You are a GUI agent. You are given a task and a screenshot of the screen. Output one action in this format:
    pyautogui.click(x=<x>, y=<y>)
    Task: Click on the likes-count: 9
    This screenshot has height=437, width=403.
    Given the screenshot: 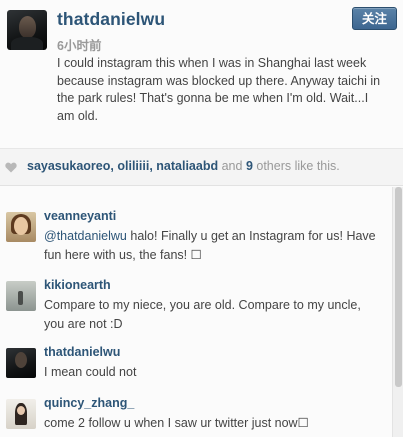 What is the action you would take?
    pyautogui.click(x=249, y=166)
    